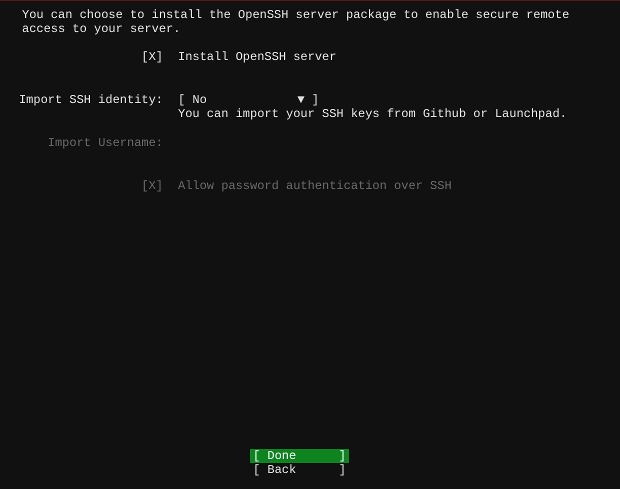 The width and height of the screenshot is (620, 489). What do you see at coordinates (152, 57) in the screenshot?
I see `checkbox: [X]` at bounding box center [152, 57].